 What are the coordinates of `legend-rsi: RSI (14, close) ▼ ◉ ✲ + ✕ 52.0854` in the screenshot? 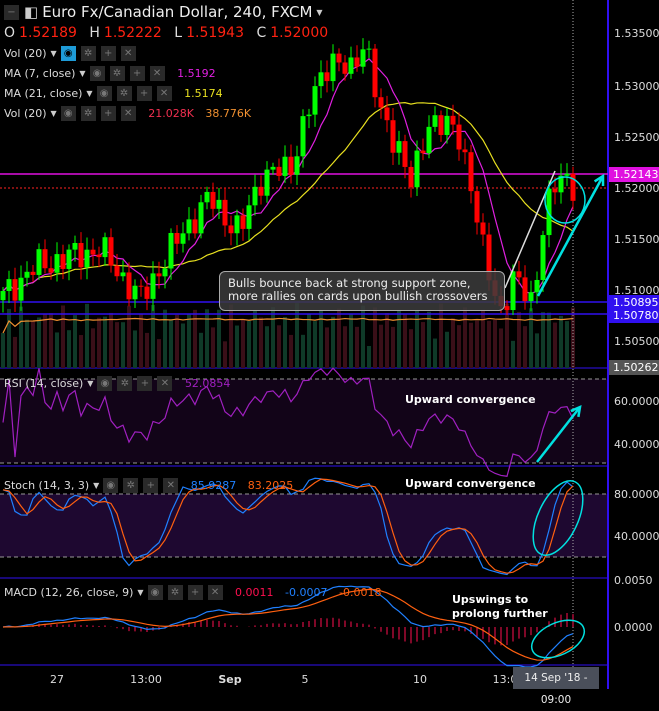 It's located at (117, 383).